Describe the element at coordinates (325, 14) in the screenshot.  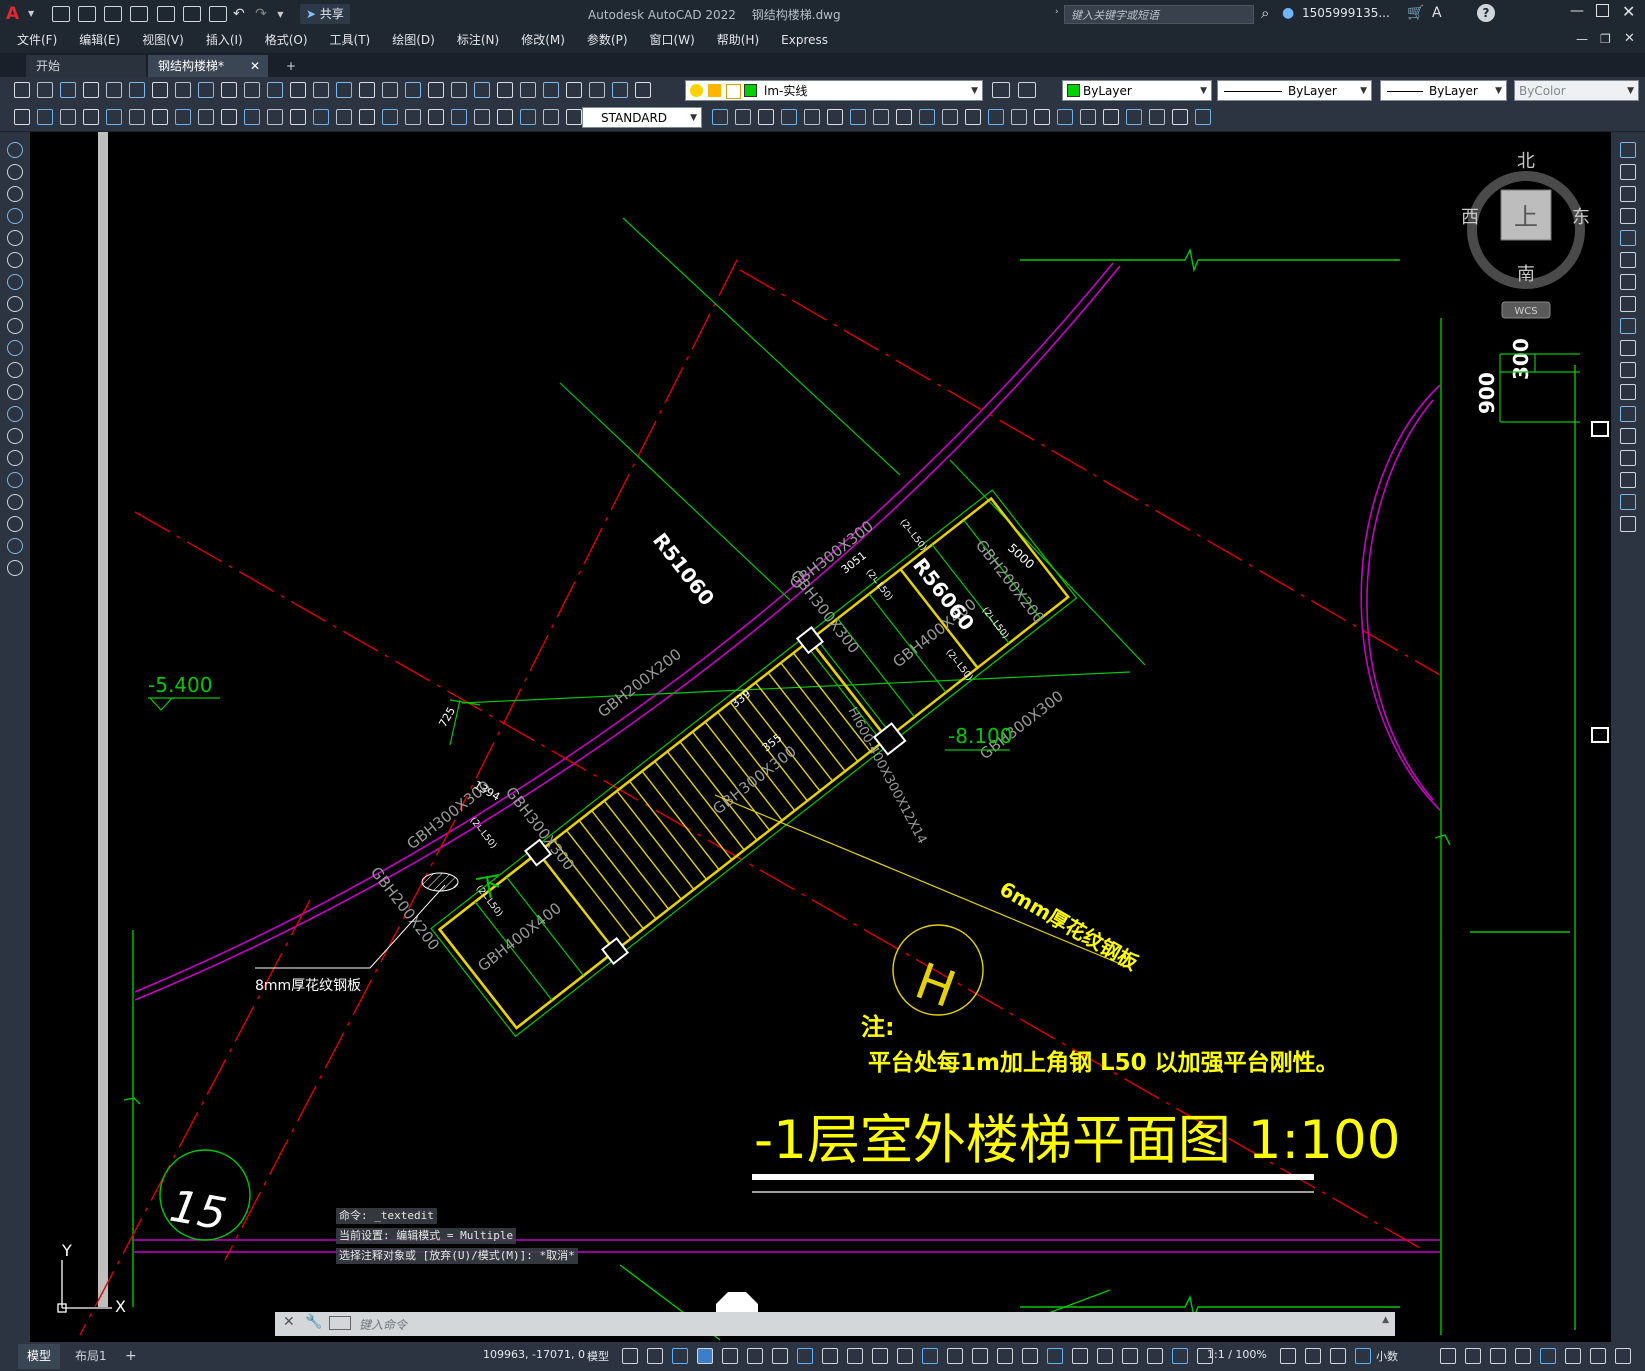
I see `share-button: ➤ 共享` at that location.